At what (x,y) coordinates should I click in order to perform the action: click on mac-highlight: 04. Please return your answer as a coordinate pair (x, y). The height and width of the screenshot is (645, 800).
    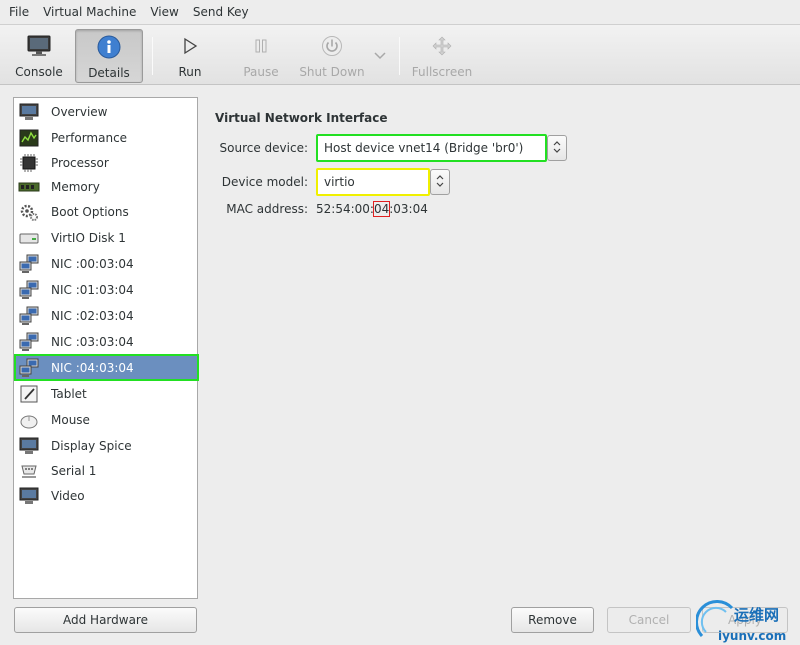
    Looking at the image, I should click on (381, 209).